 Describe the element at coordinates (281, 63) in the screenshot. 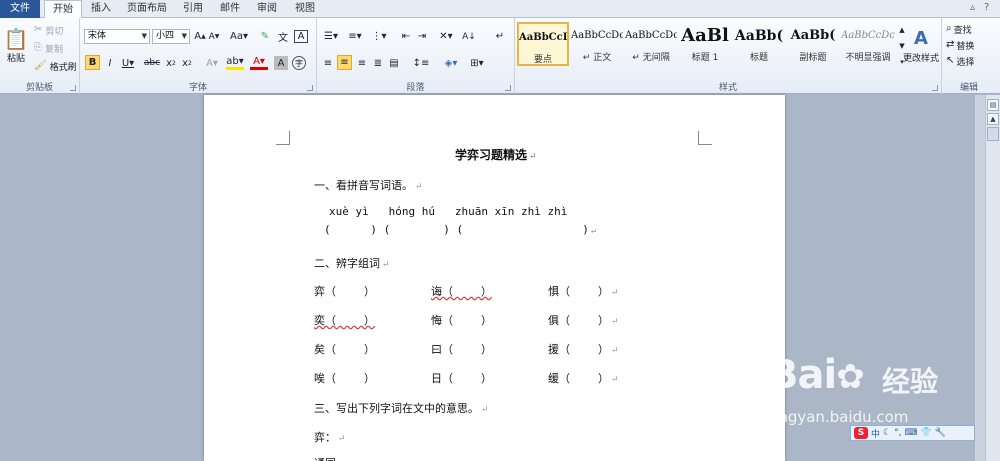

I see `char-shading-icon: A` at that location.